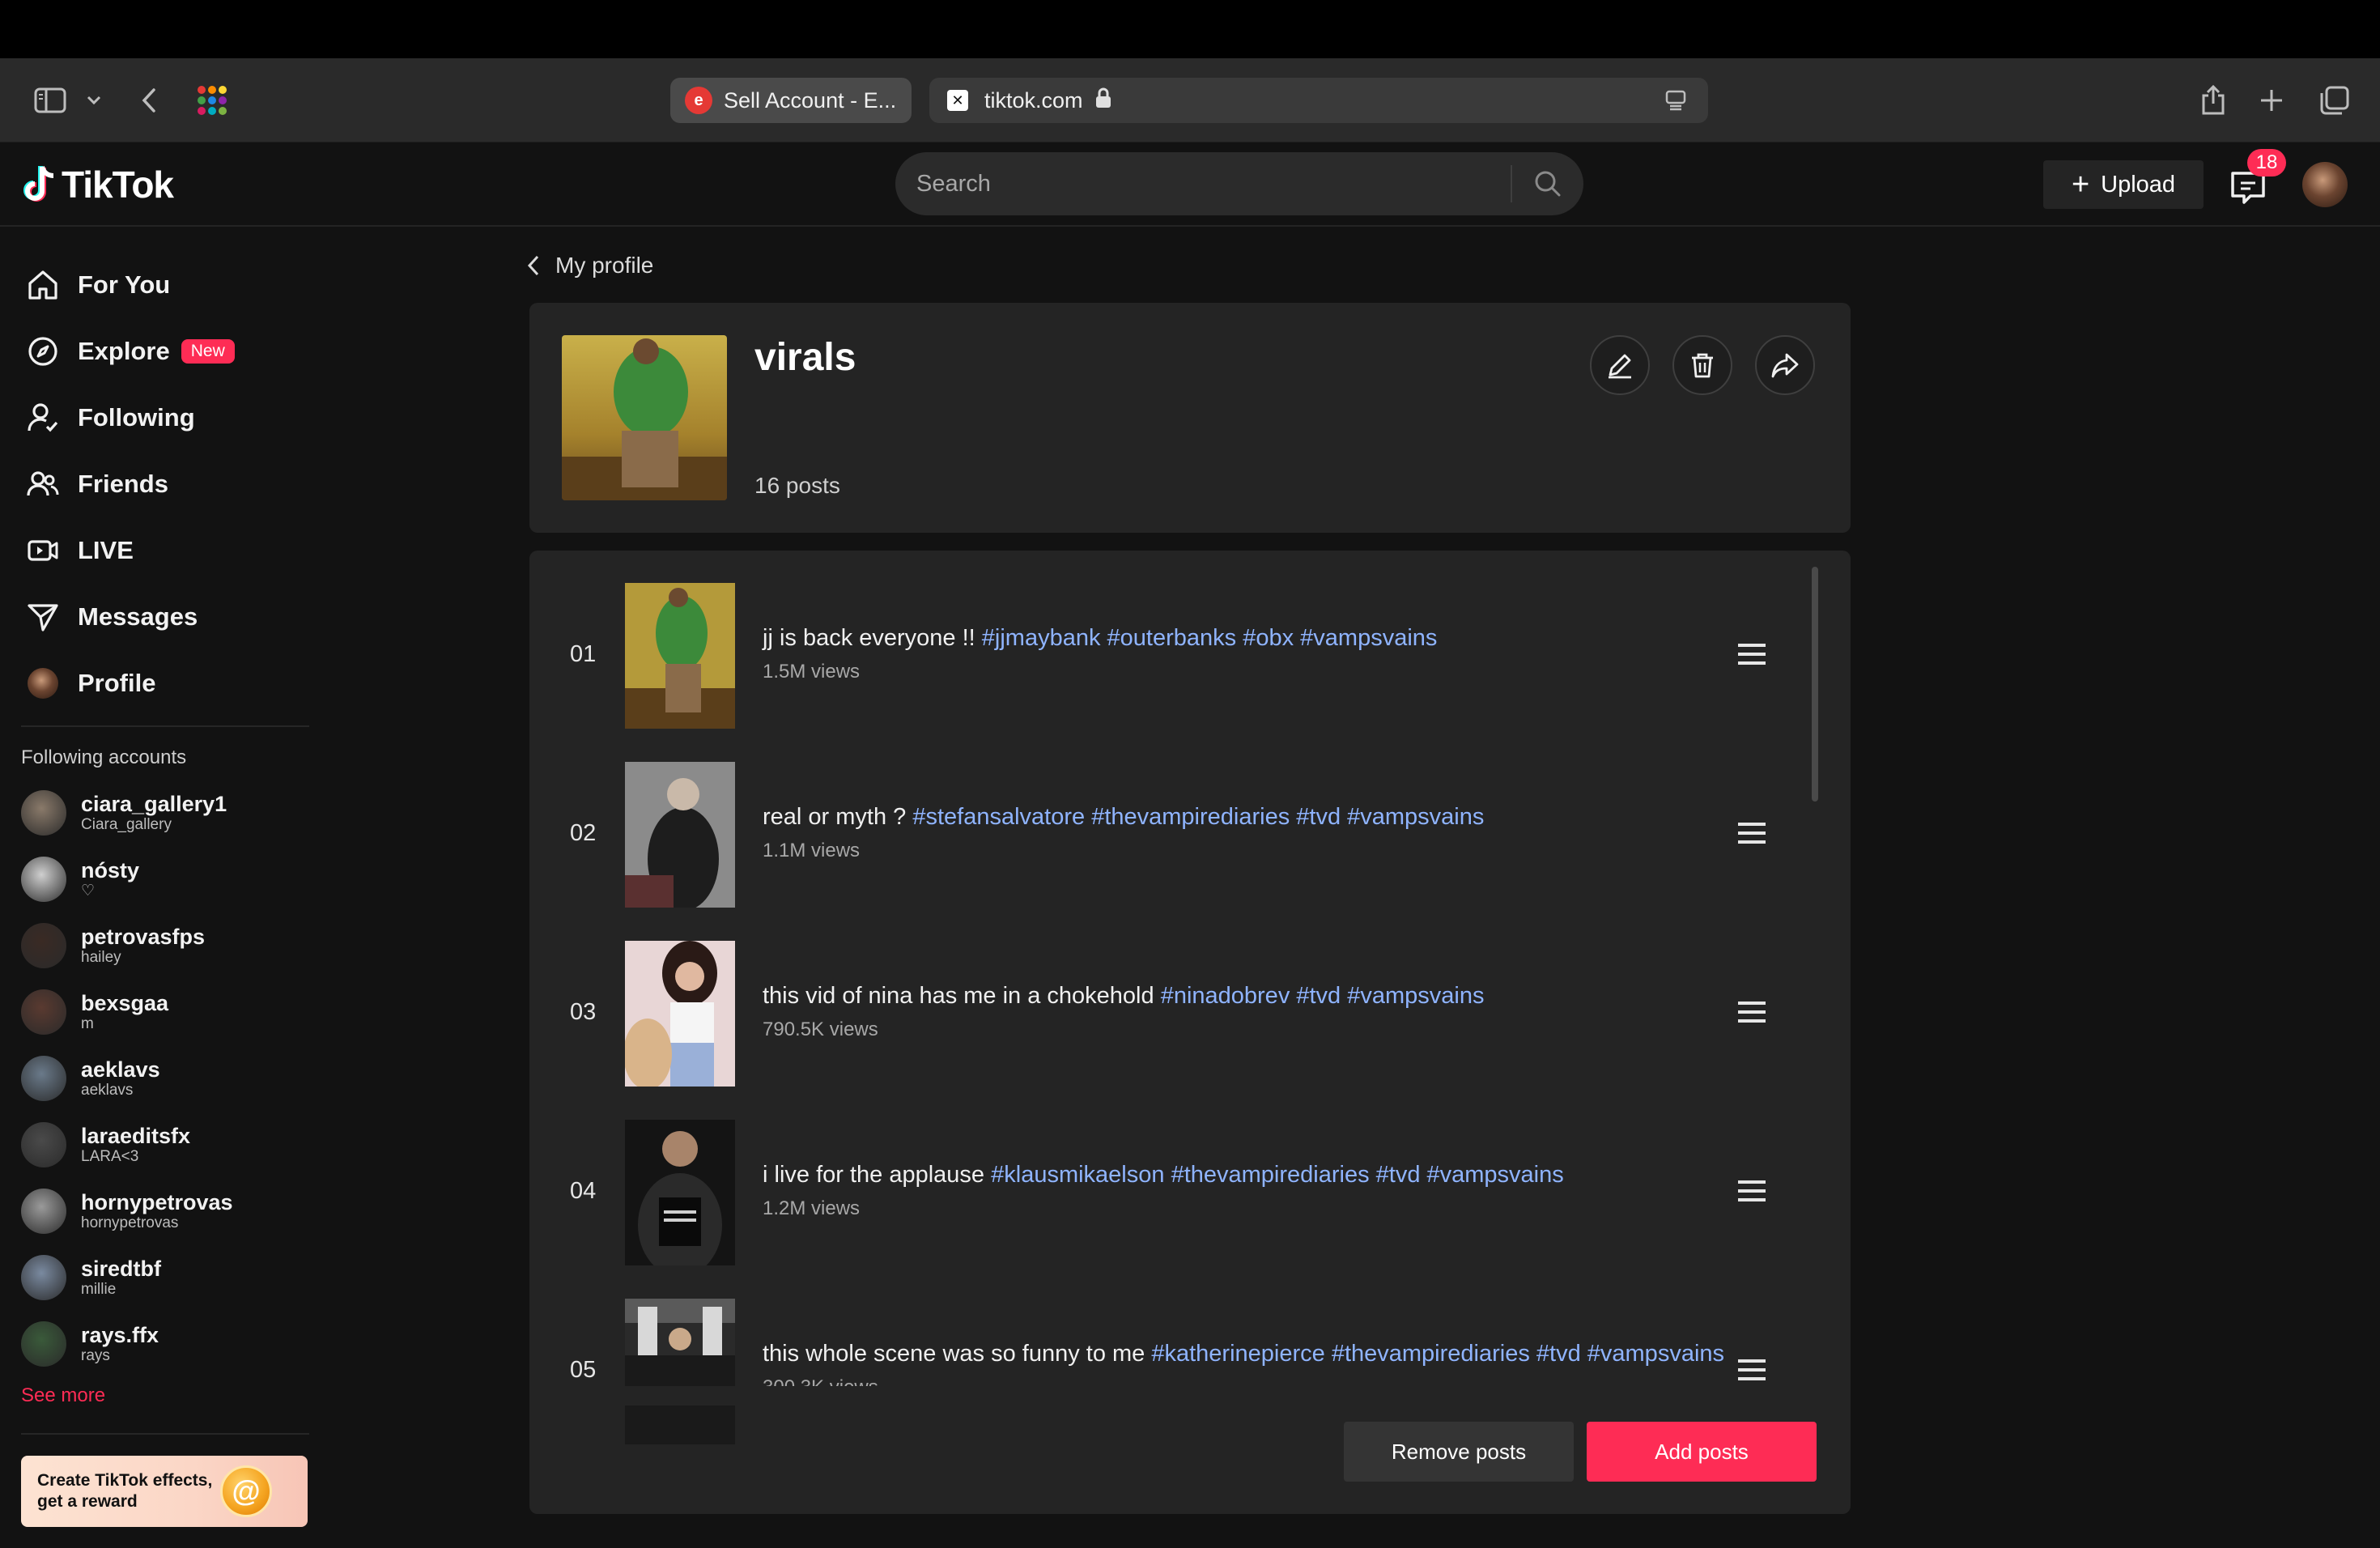 The height and width of the screenshot is (1548, 2380). I want to click on account-name: laraeditsfx, so click(136, 1136).